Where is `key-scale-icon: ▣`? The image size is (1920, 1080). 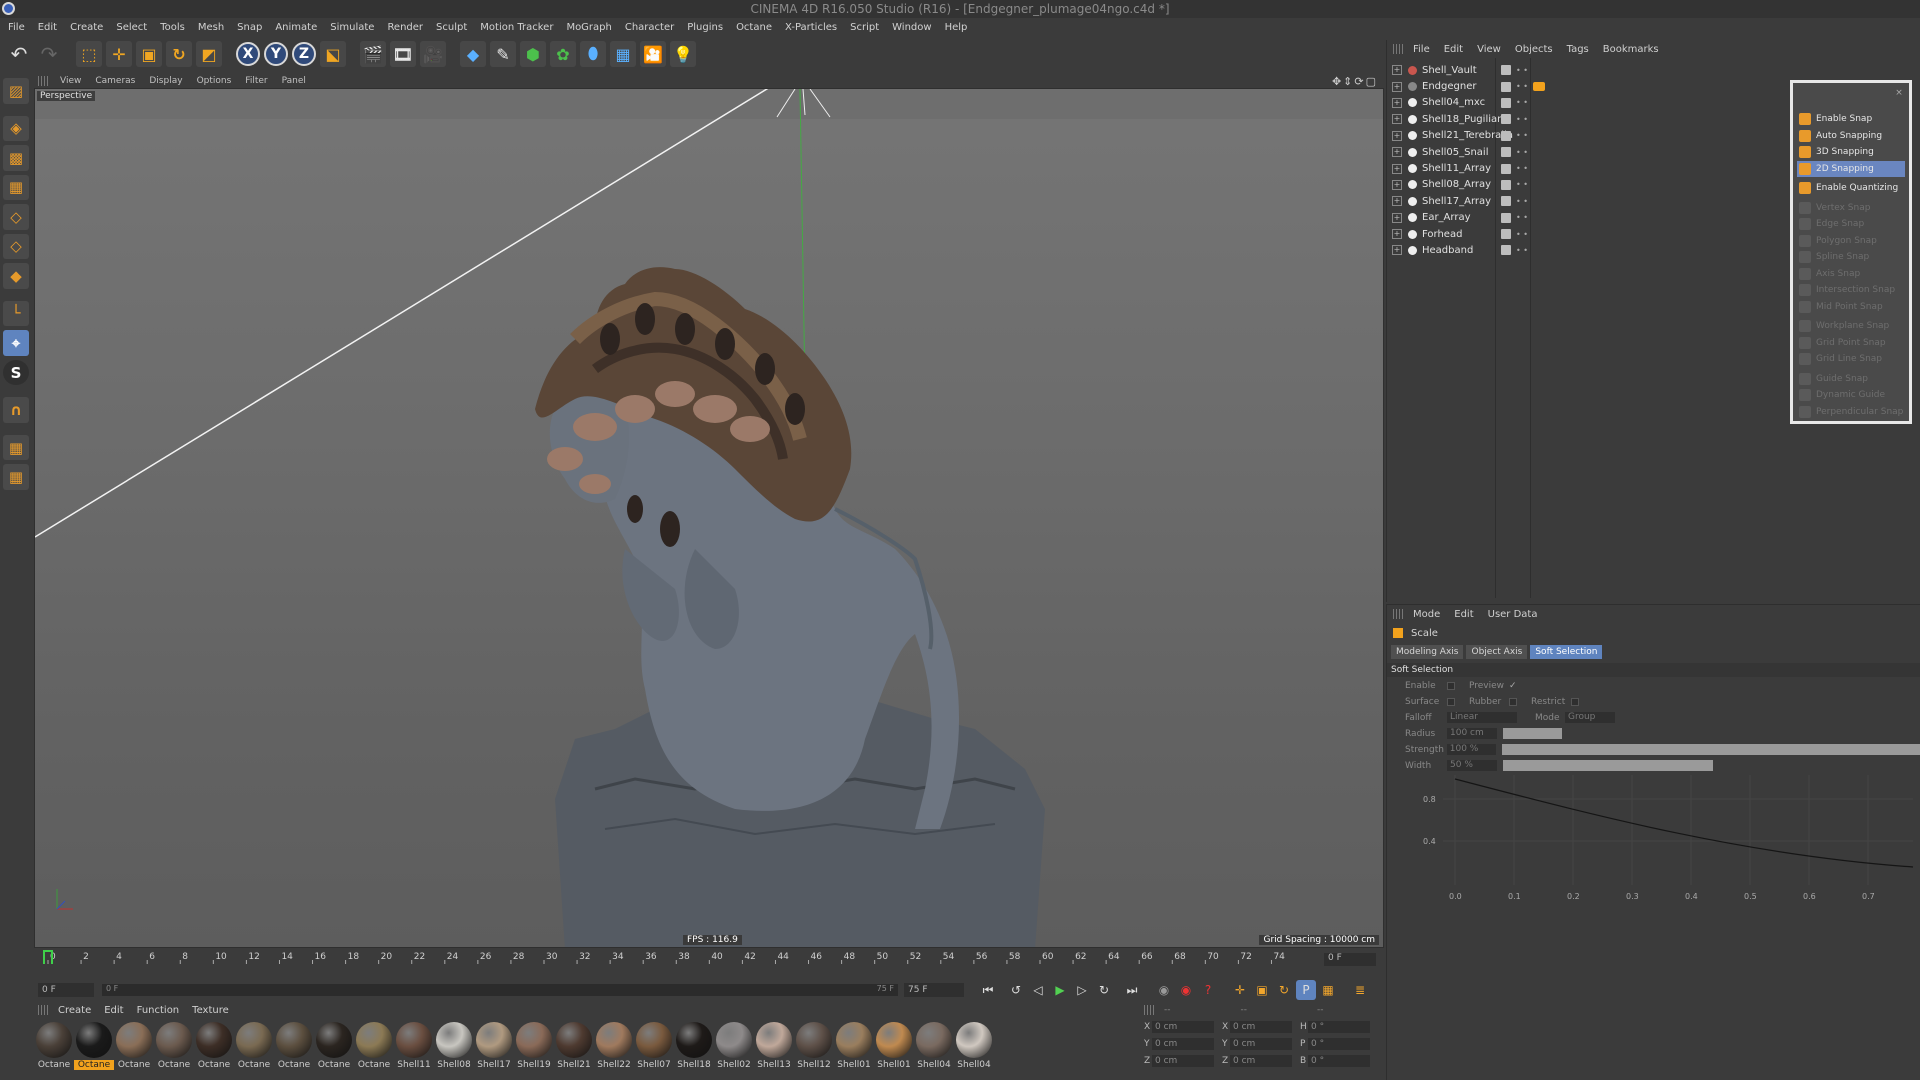
key-scale-icon: ▣ is located at coordinates (1262, 990).